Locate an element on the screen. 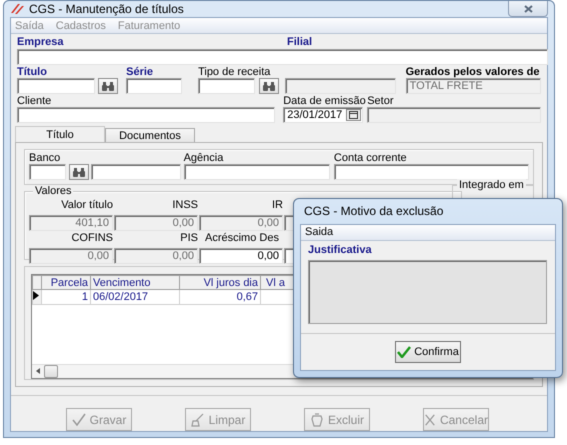 The height and width of the screenshot is (445, 567). tab: Documentos is located at coordinates (150, 135).